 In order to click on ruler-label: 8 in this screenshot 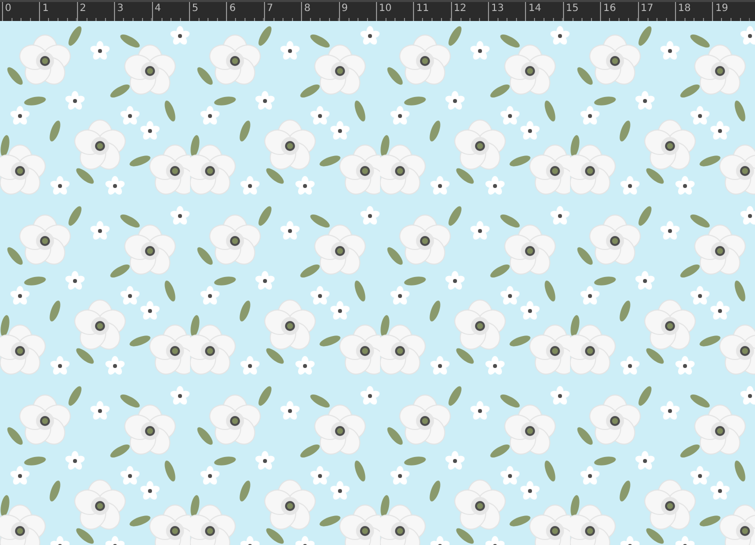, I will do `click(307, 8)`.